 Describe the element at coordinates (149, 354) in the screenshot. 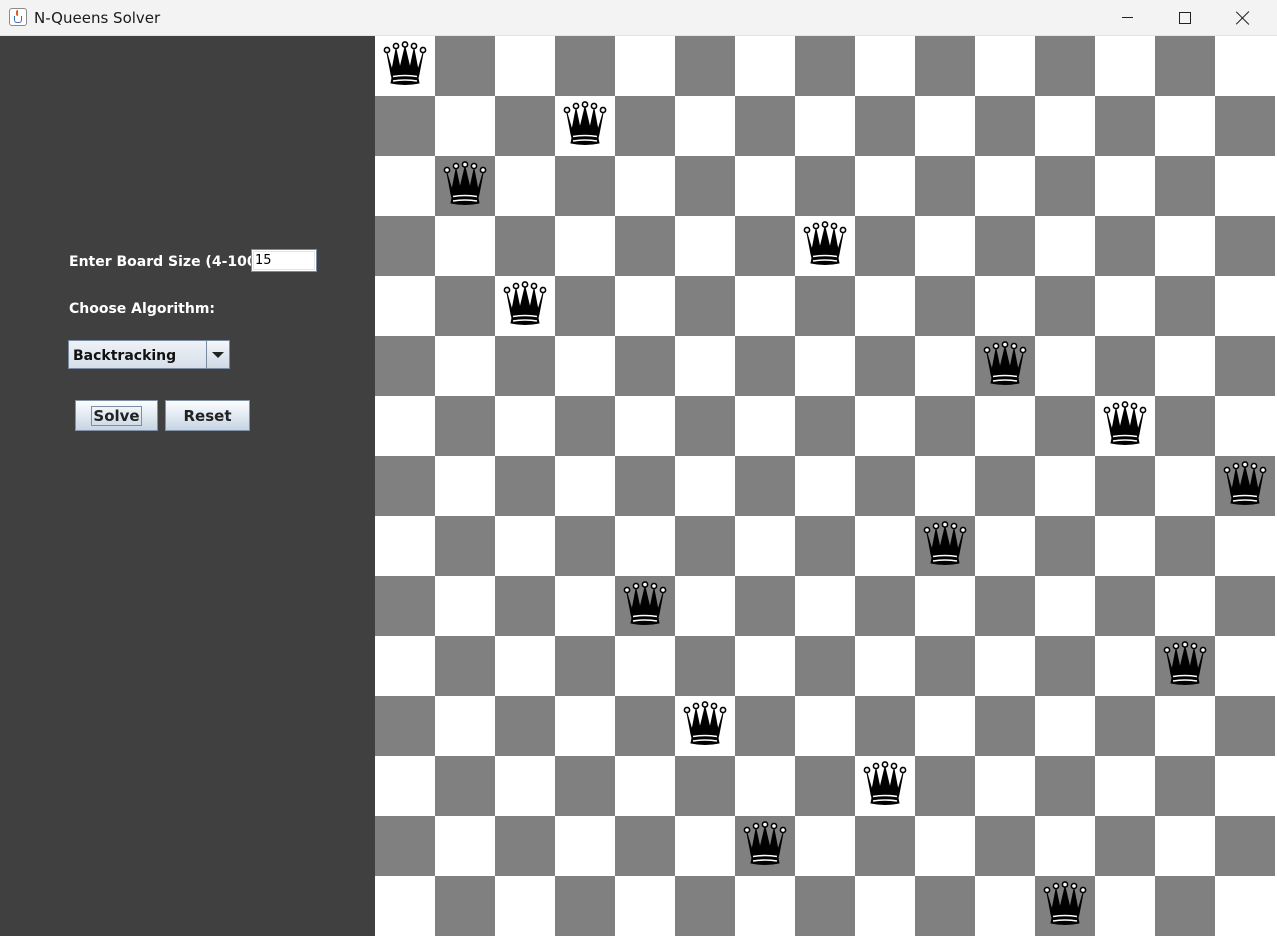

I see `algorithm-select: Backtracking` at that location.